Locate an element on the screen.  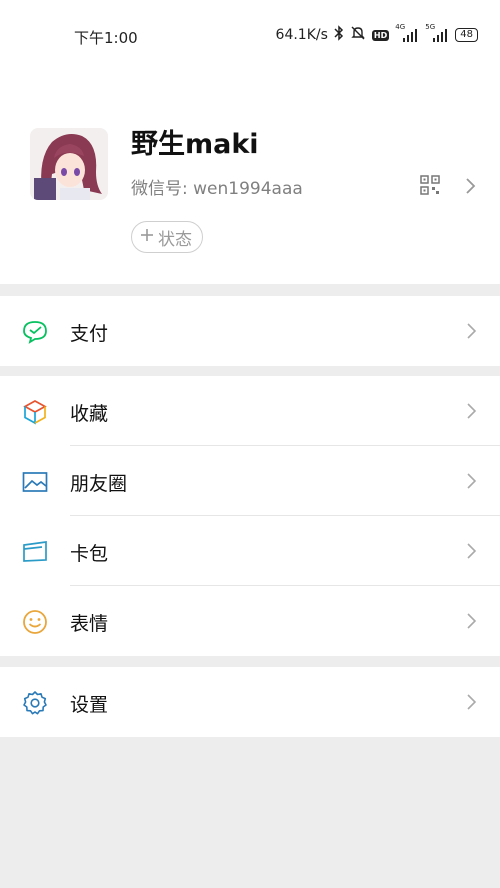
hd-badge: HD is located at coordinates (380, 35).